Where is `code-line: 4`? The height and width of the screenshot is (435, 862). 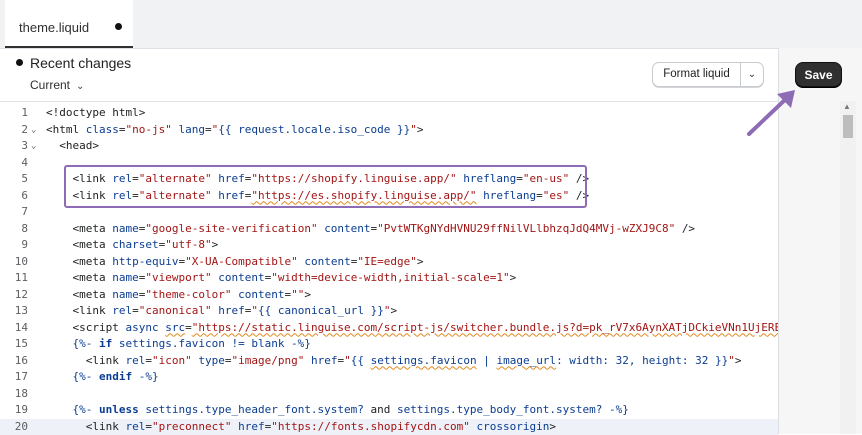 code-line: 4 is located at coordinates (389, 163).